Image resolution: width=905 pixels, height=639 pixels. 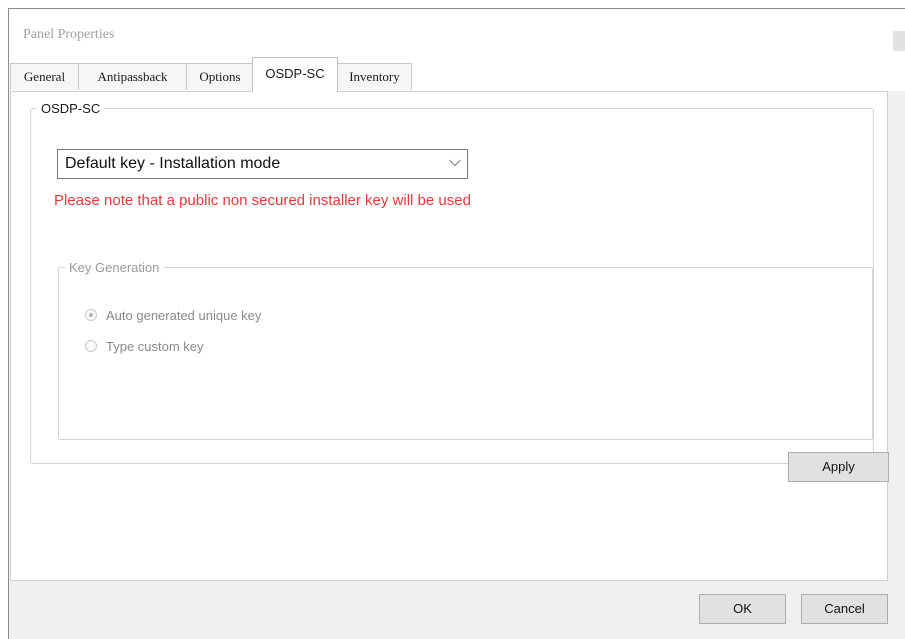 I want to click on key-generation-group-label: Key Generation, so click(x=114, y=267).